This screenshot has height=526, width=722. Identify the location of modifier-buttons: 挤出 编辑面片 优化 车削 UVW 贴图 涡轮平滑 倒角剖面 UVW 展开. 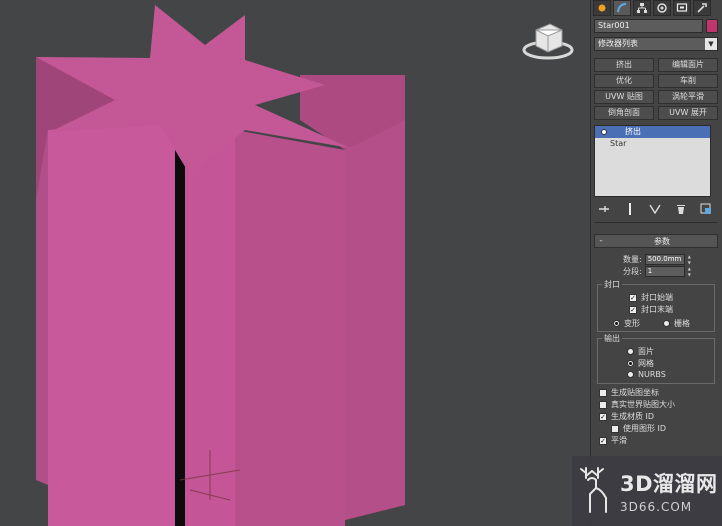
(656, 89).